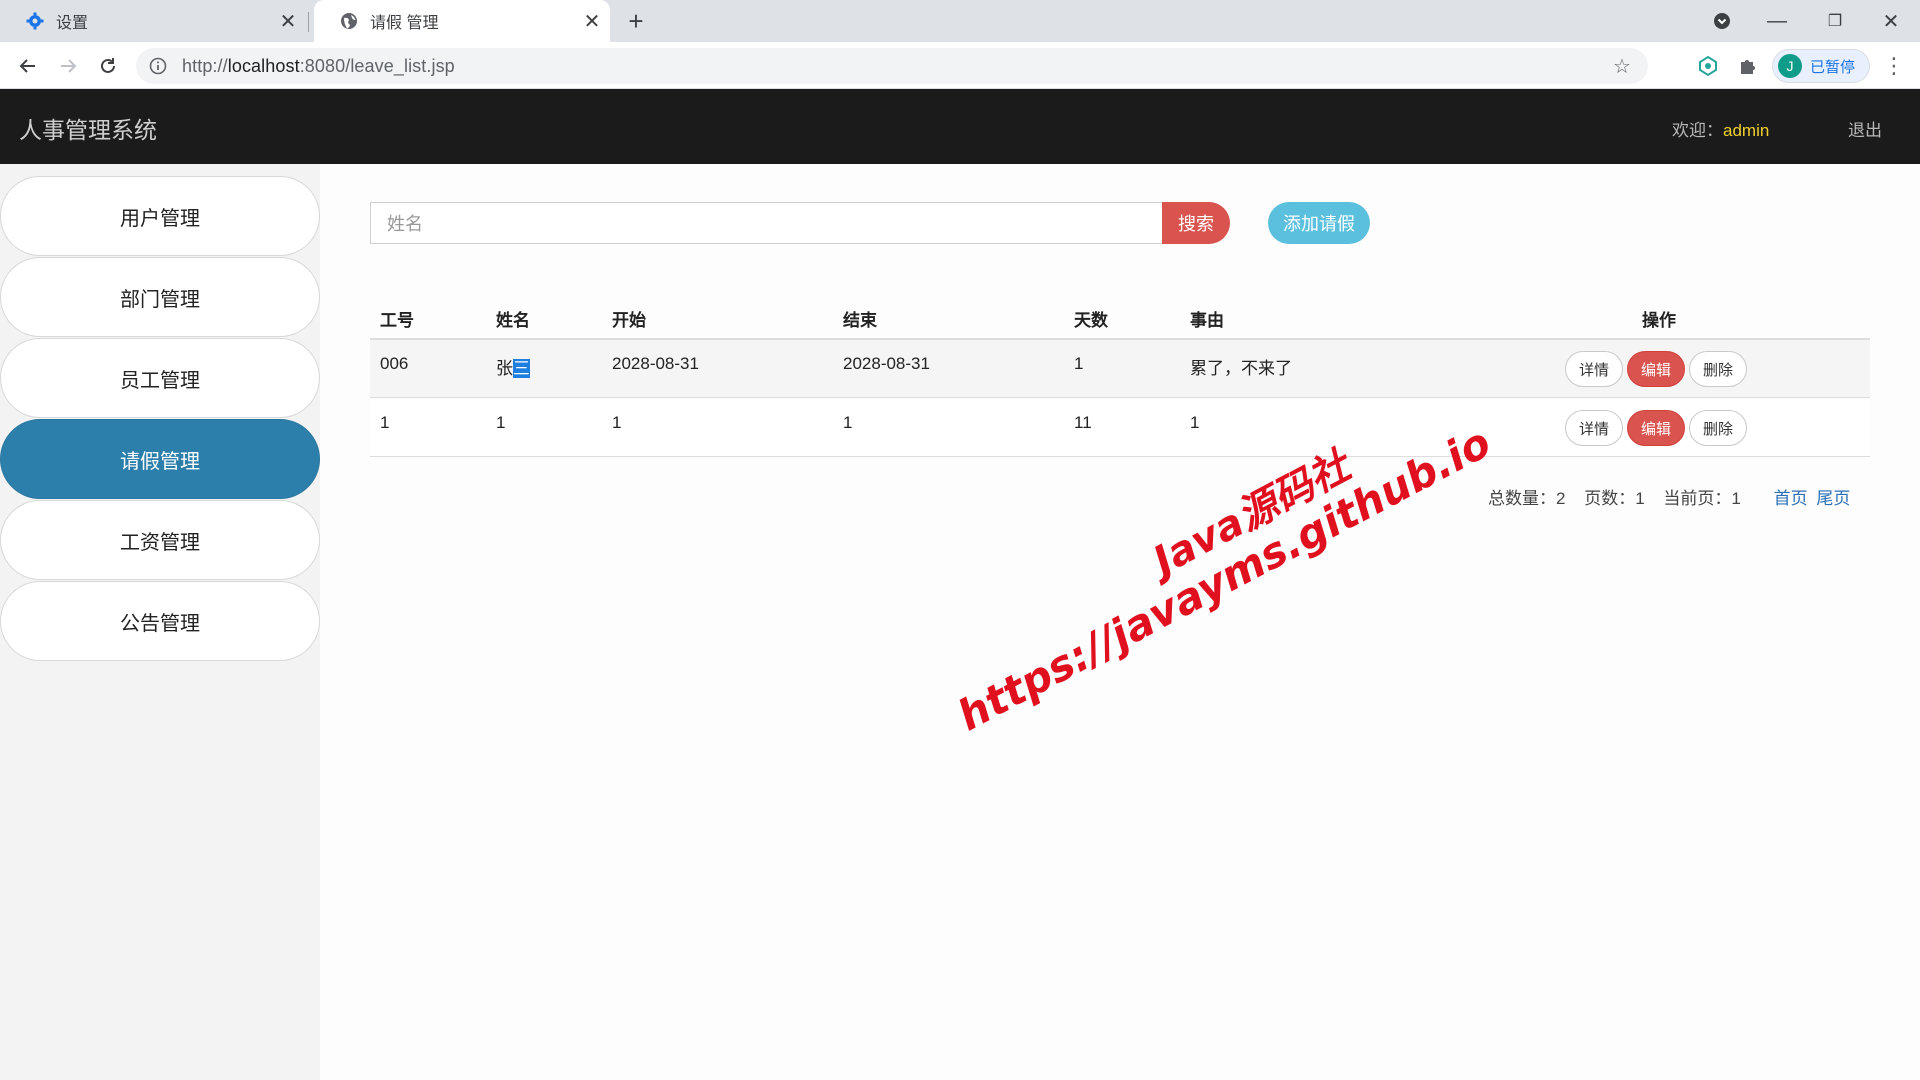 This screenshot has height=1080, width=1920. I want to click on bookmark-star-icon: ☆, so click(1622, 66).